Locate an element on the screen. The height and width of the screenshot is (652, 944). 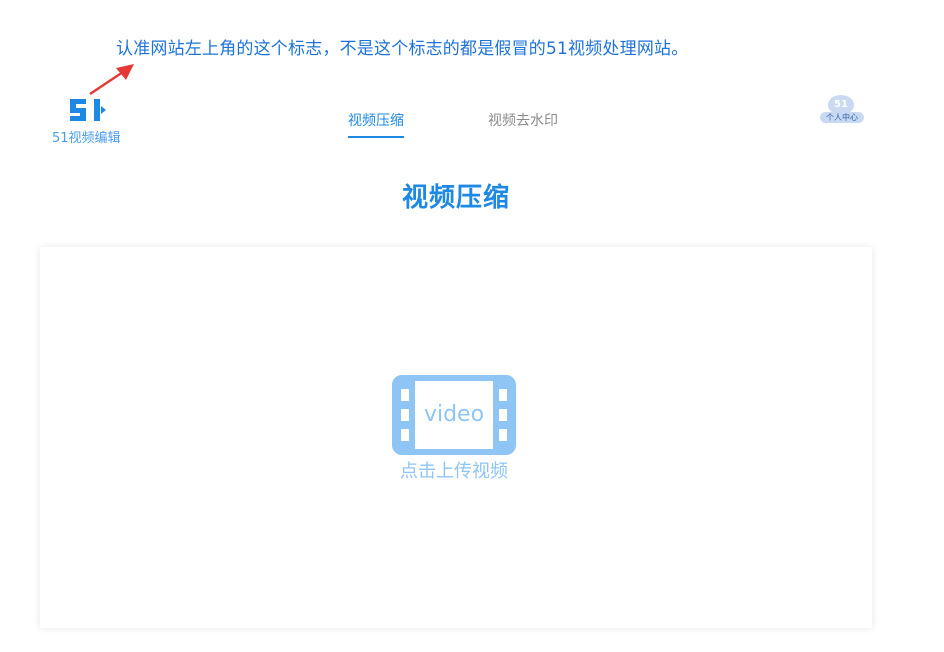
upload-label: 点击上传视频 is located at coordinates (454, 471).